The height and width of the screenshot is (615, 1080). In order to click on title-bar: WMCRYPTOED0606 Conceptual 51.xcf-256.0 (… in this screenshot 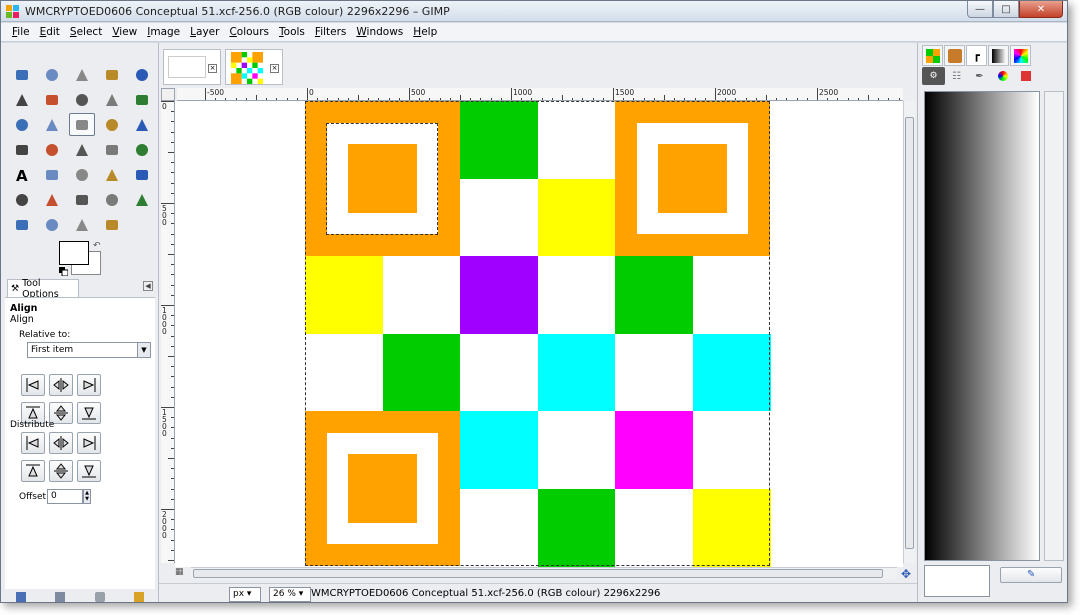, I will do `click(534, 11)`.